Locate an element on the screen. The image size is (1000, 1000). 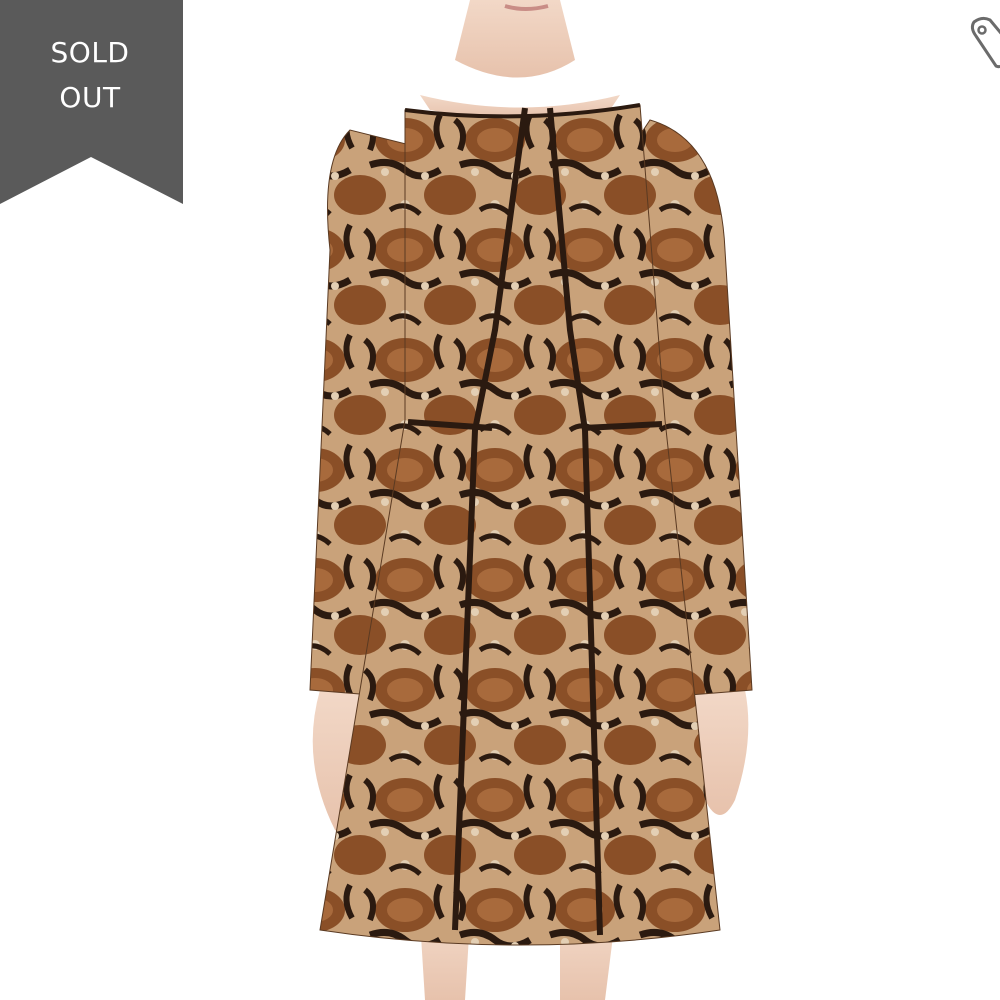
sold-out-line-1: SOLD is located at coordinates (90, 52).